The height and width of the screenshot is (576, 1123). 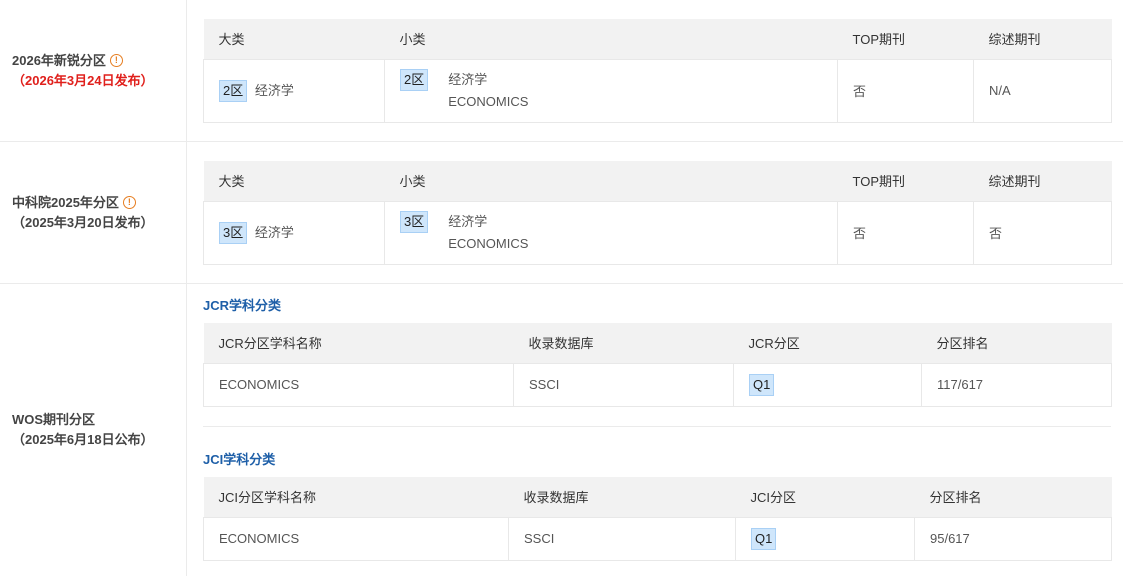 I want to click on header-jcr-subject: JCR分区学科名称, so click(x=358, y=343).